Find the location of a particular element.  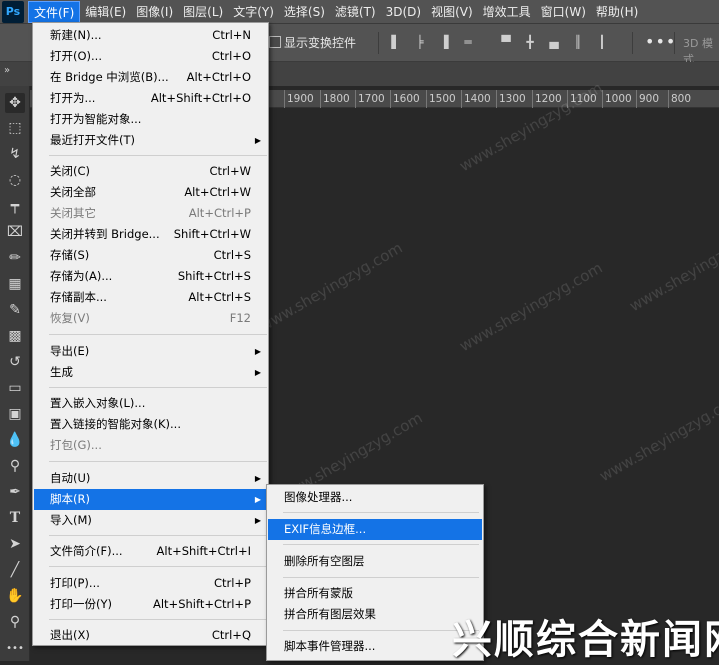

menu-item-export: 导出(E) ▶ is located at coordinates (150, 351).